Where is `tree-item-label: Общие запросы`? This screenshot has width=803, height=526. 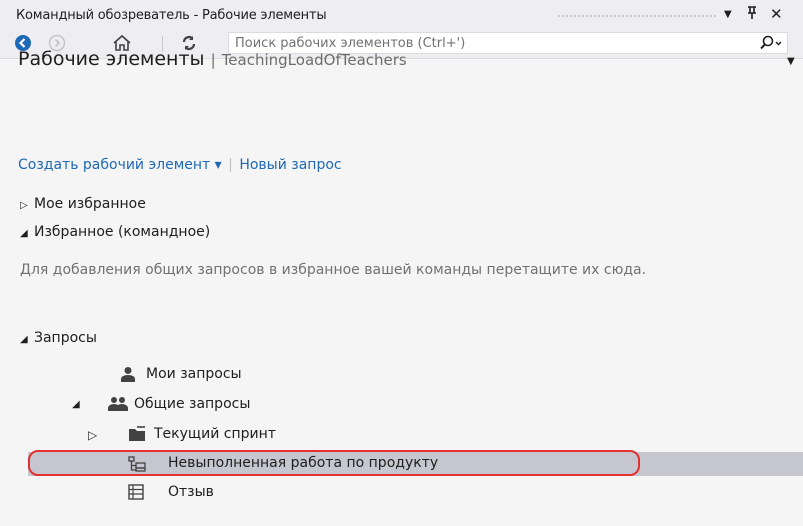 tree-item-label: Общие запросы is located at coordinates (192, 404).